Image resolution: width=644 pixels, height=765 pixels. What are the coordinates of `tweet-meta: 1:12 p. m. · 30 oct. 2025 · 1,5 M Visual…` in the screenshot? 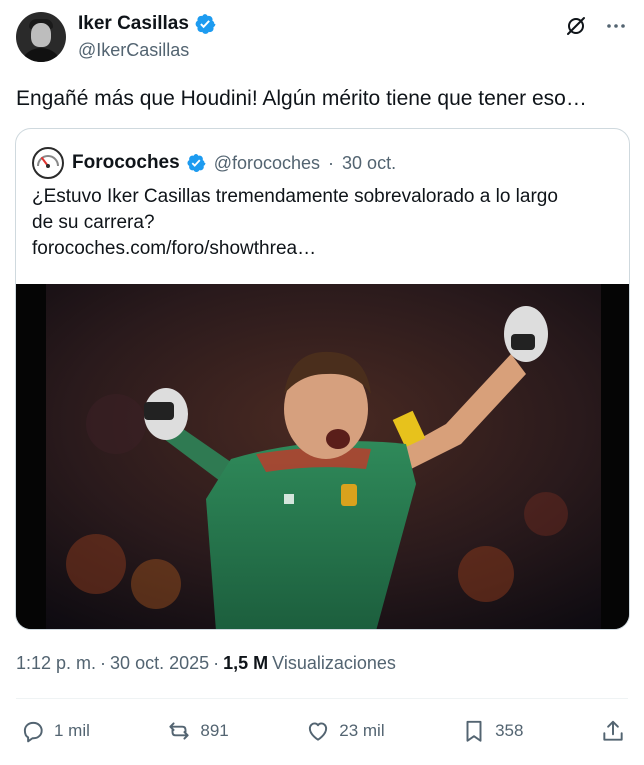 It's located at (206, 663).